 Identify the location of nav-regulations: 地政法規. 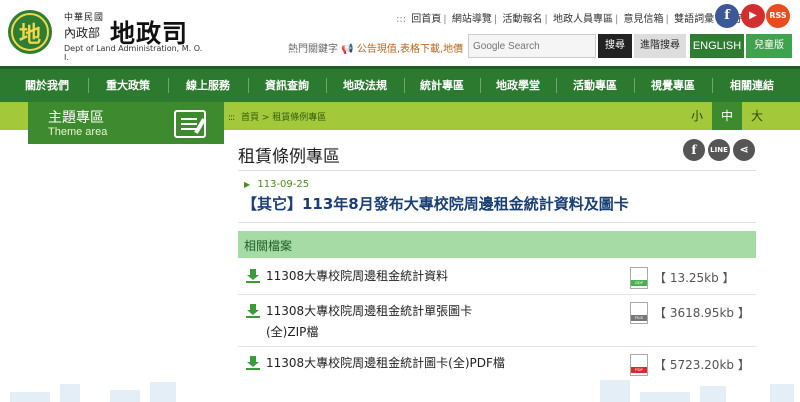
(365, 85).